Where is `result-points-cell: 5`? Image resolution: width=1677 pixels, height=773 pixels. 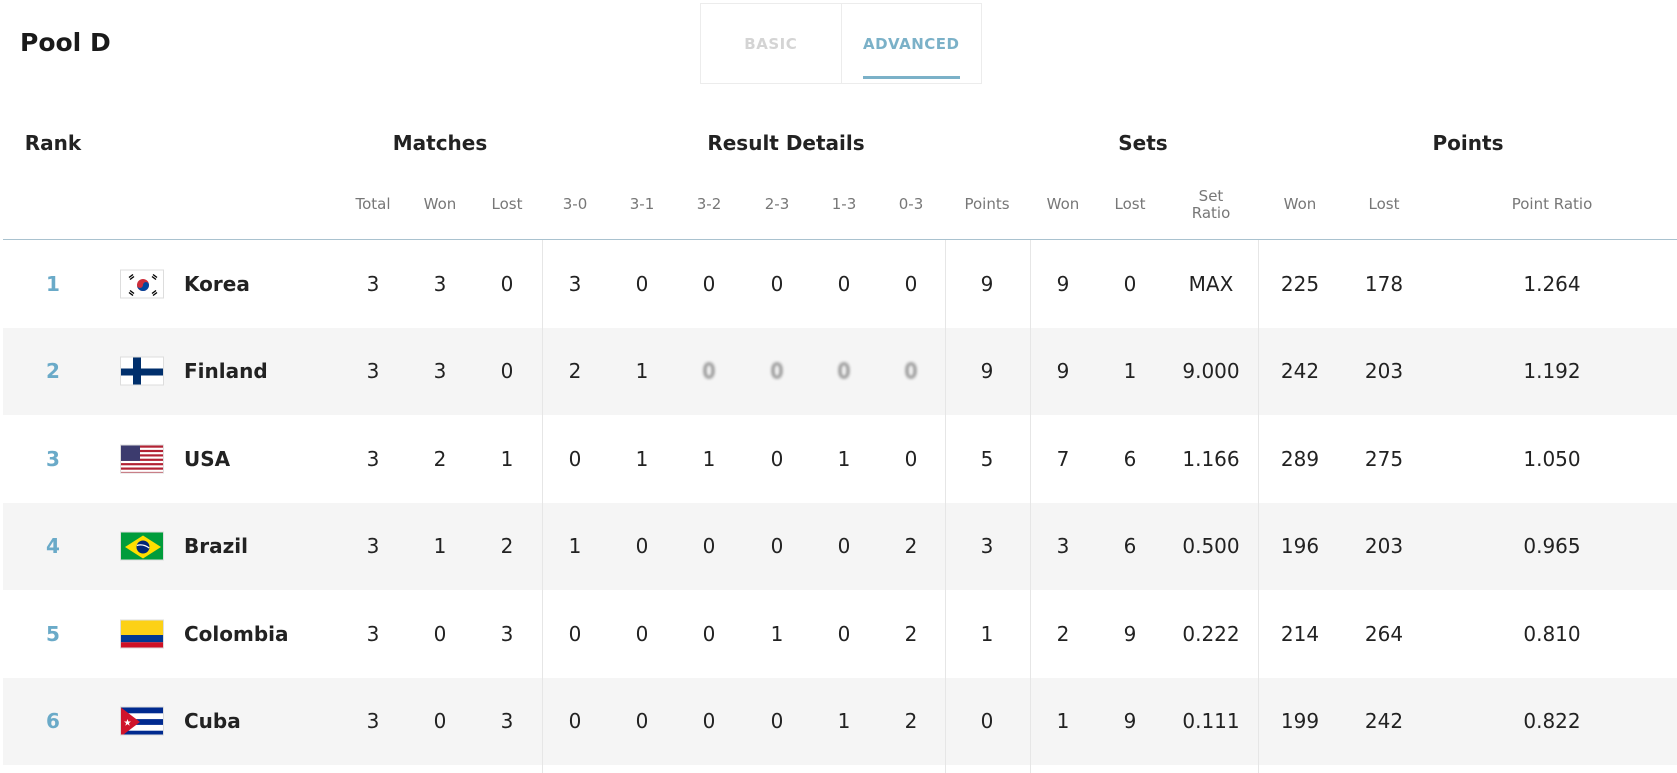
result-points-cell: 5 is located at coordinates (987, 458).